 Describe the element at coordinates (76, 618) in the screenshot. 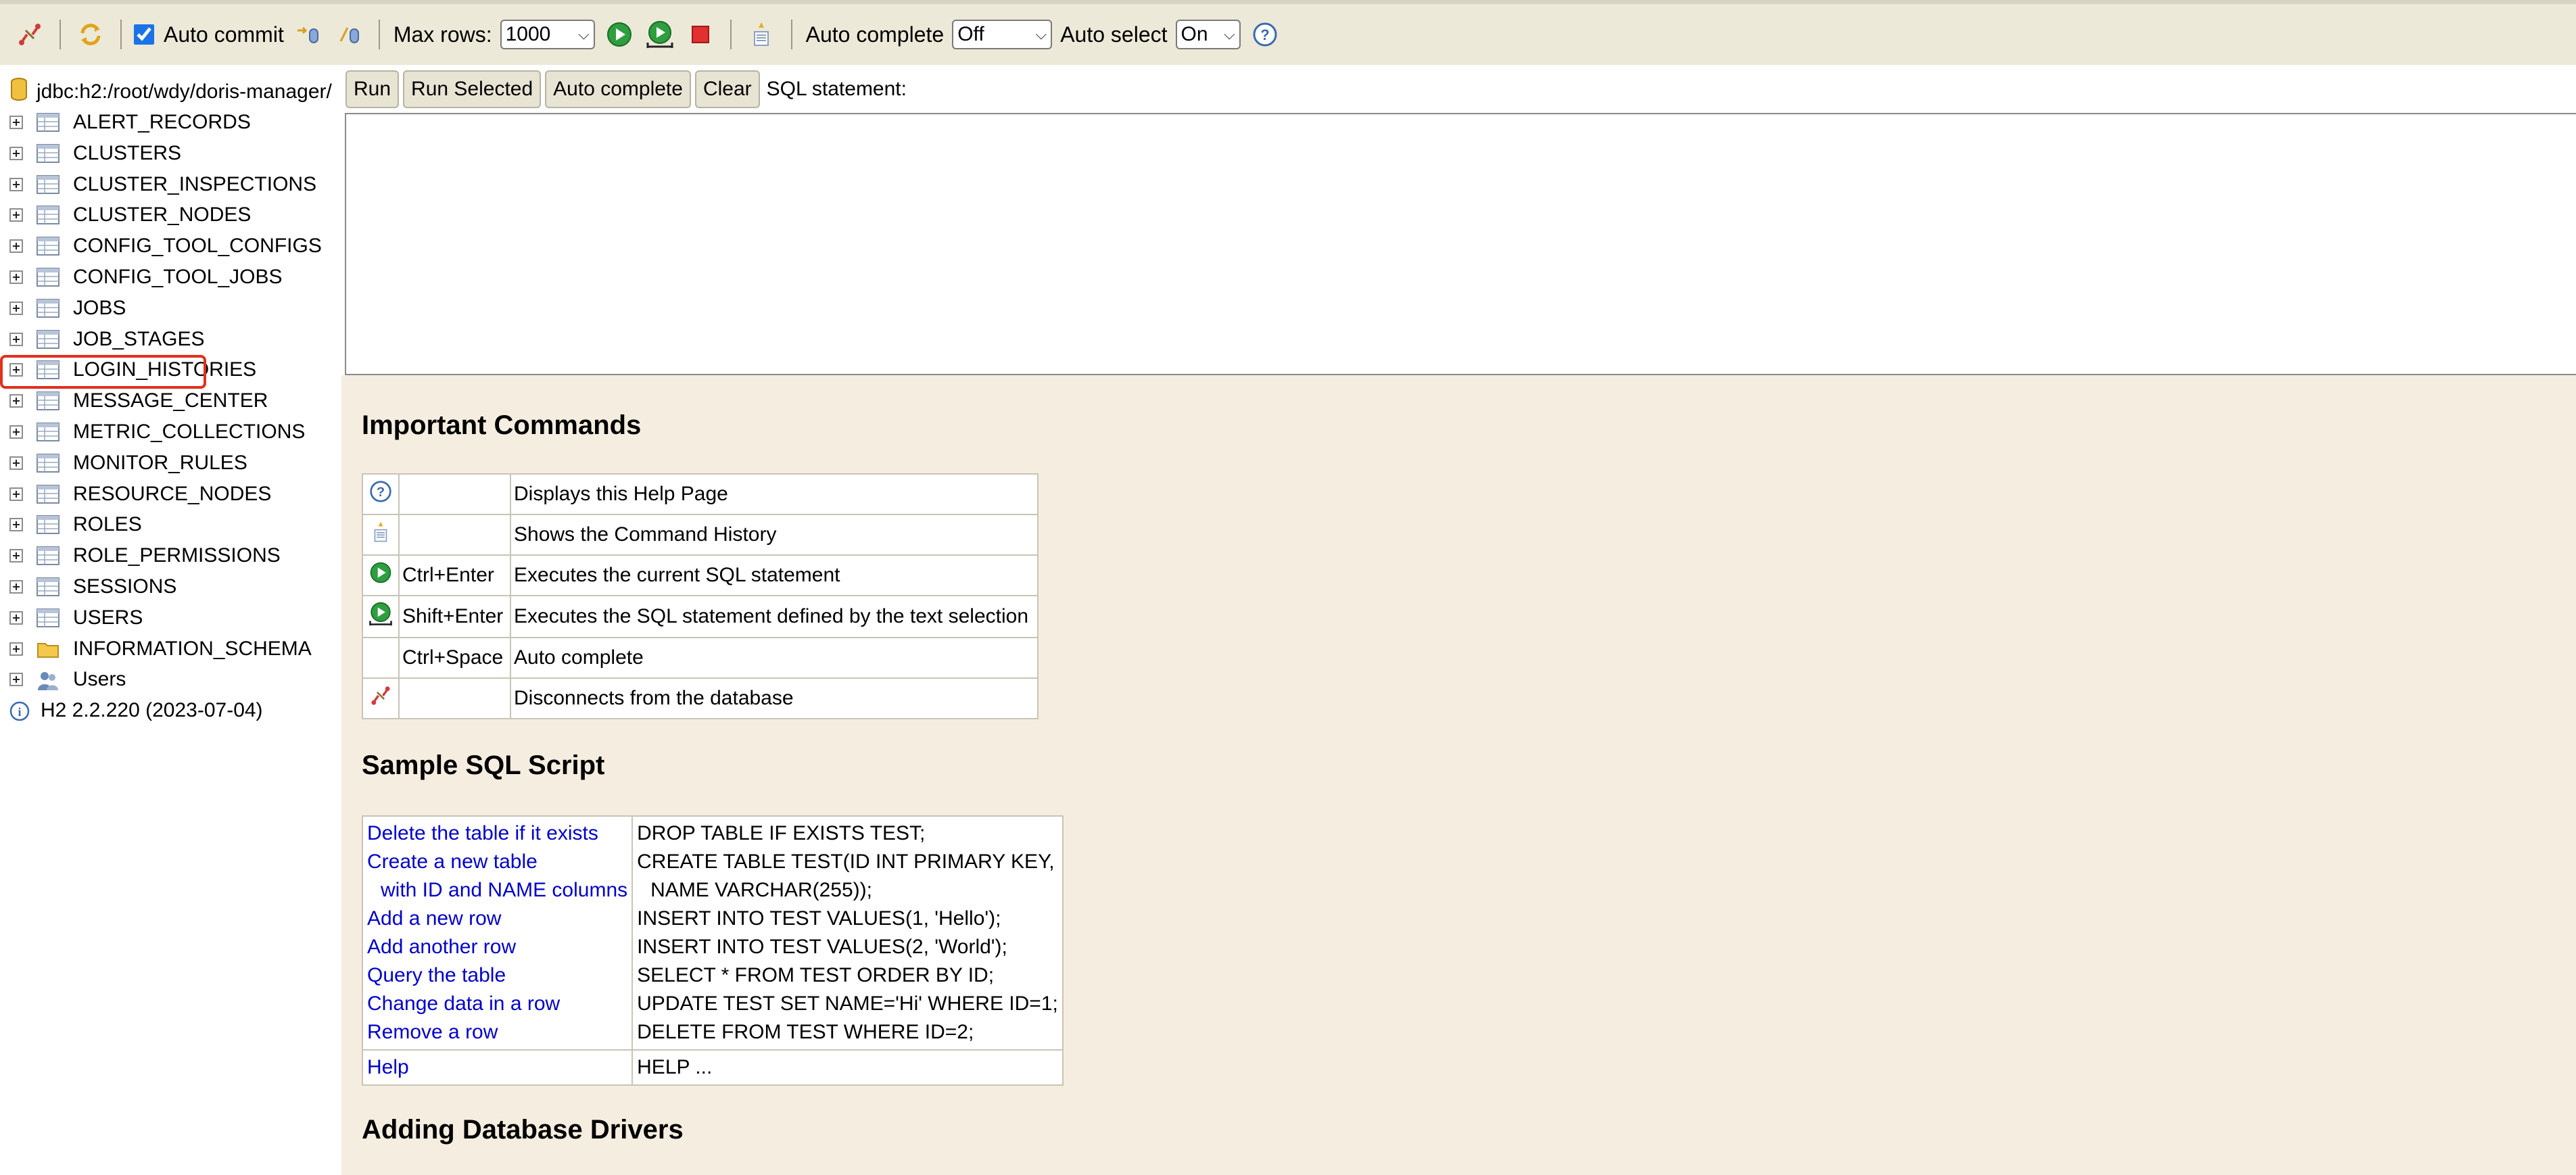

I see `tree-item-users: USERS` at that location.